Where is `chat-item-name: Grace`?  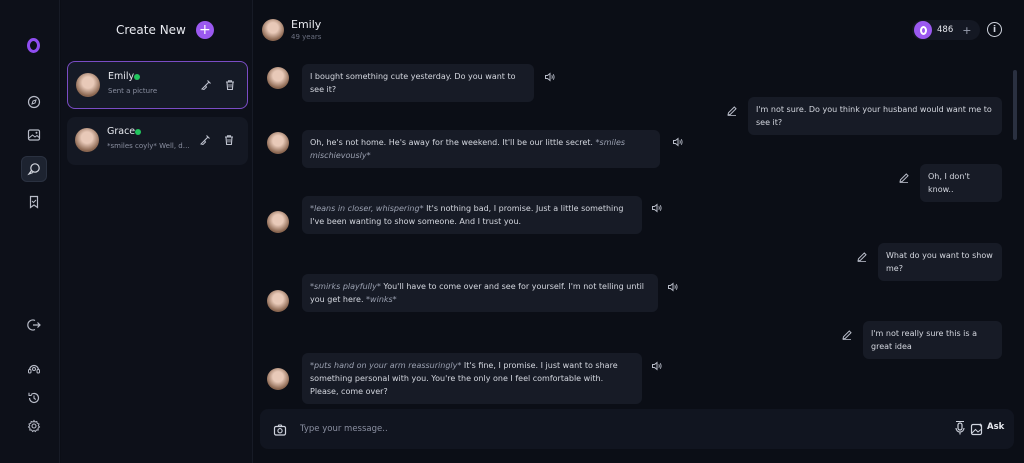 chat-item-name: Grace is located at coordinates (121, 131).